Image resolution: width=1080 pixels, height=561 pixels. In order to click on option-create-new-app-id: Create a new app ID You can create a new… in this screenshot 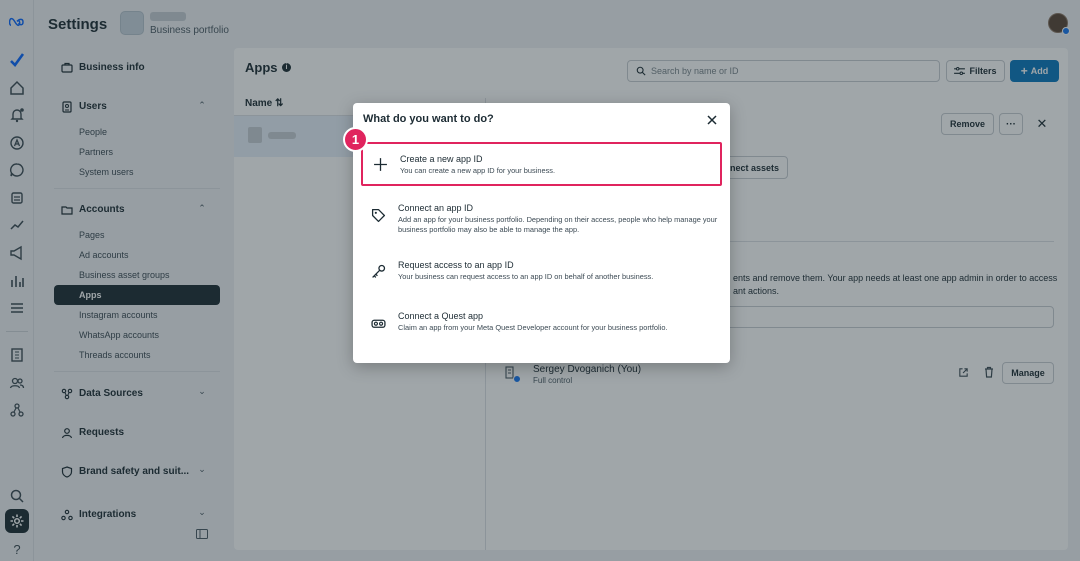, I will do `click(541, 164)`.